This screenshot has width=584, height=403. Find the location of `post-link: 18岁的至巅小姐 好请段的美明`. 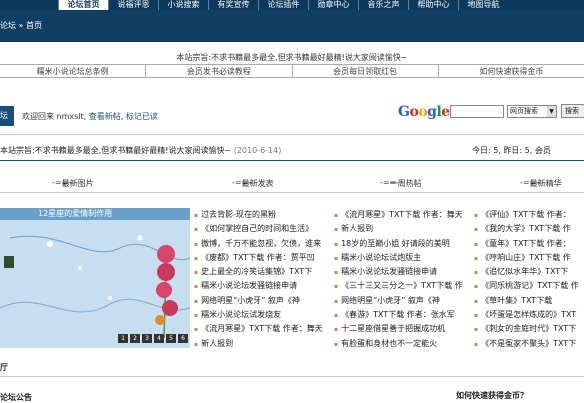

post-link: 18岁的至巅小姐 好请段的美明 is located at coordinates (402, 244).